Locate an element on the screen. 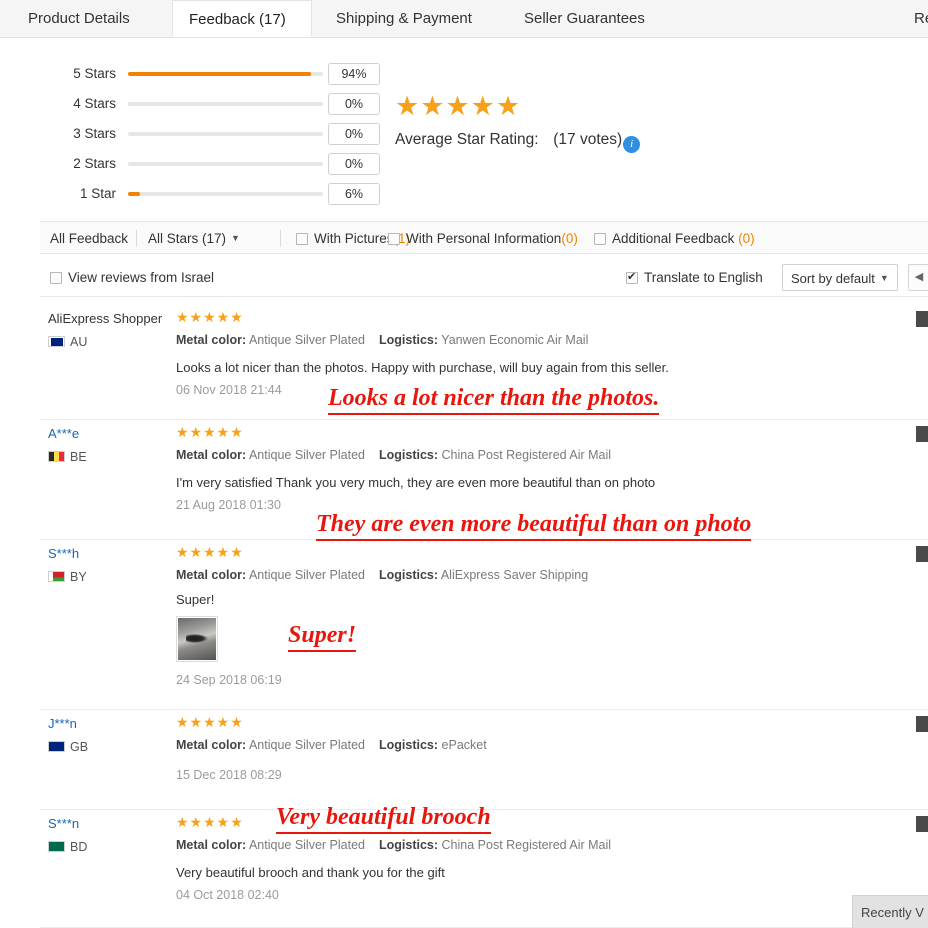 This screenshot has height=928, width=928. country-code: BE is located at coordinates (78, 457).